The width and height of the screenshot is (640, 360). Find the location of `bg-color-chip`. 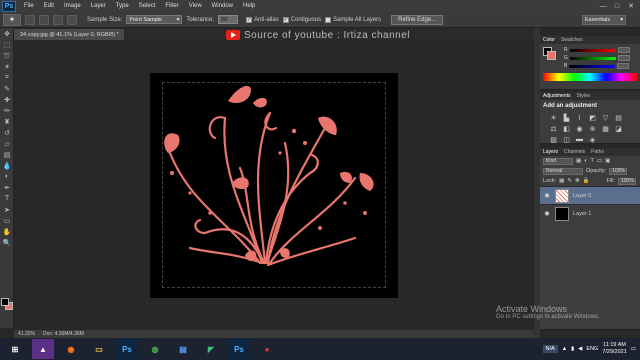

bg-color-chip is located at coordinates (551, 55).